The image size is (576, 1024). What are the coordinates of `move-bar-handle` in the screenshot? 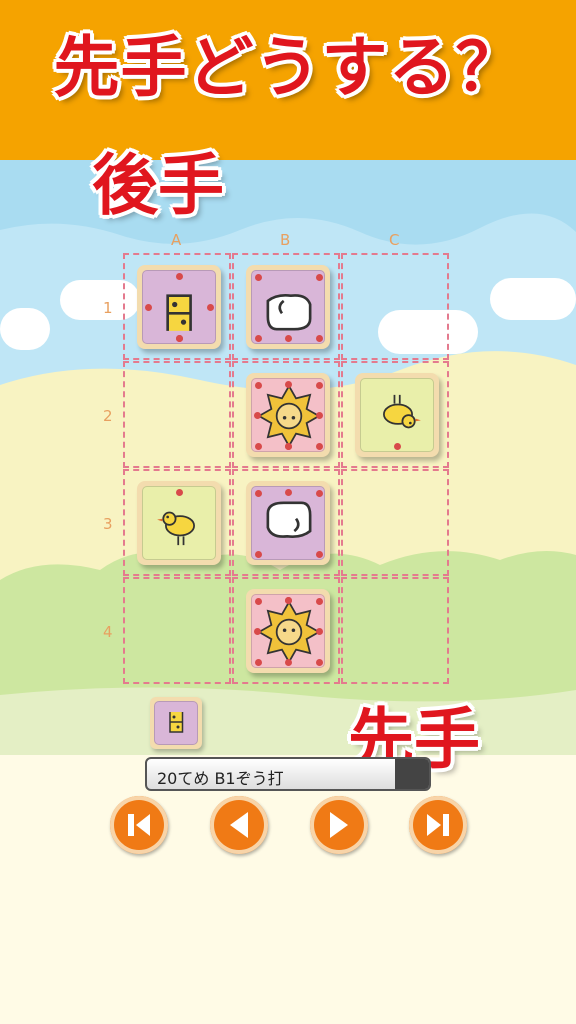 It's located at (412, 774).